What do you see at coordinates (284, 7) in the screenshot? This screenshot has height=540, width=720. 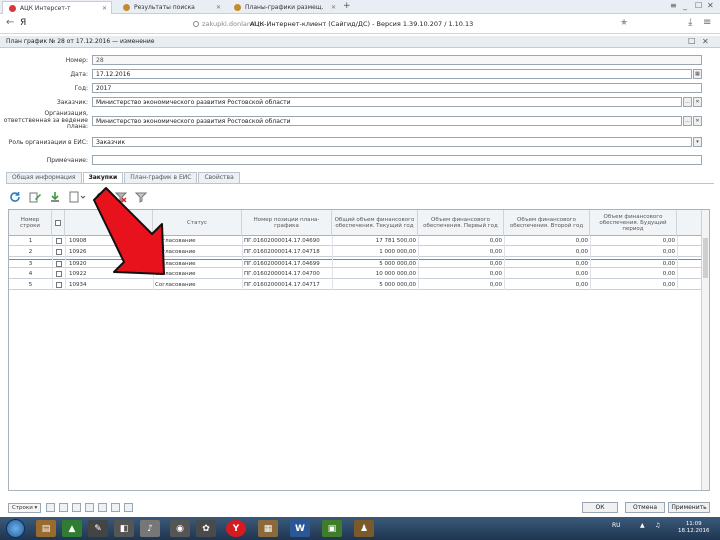 I see `browser-tab-plans: Планы-графики размещ. ✕` at bounding box center [284, 7].